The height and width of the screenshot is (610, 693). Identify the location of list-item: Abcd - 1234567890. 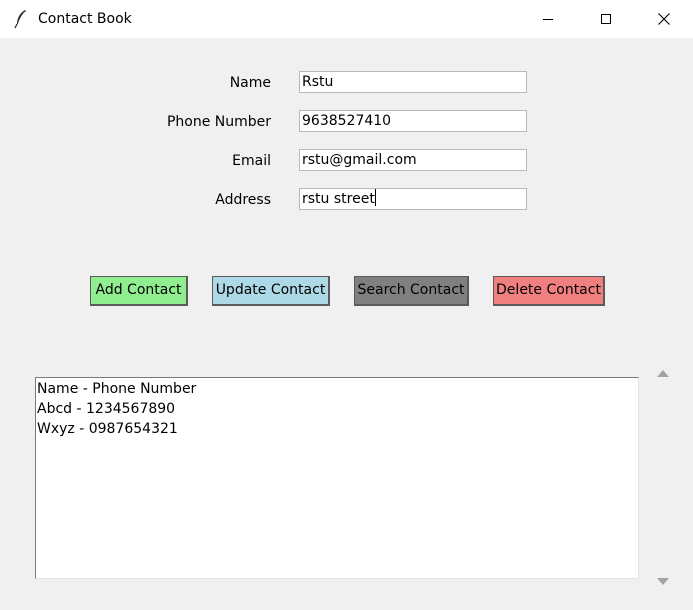
(337, 409).